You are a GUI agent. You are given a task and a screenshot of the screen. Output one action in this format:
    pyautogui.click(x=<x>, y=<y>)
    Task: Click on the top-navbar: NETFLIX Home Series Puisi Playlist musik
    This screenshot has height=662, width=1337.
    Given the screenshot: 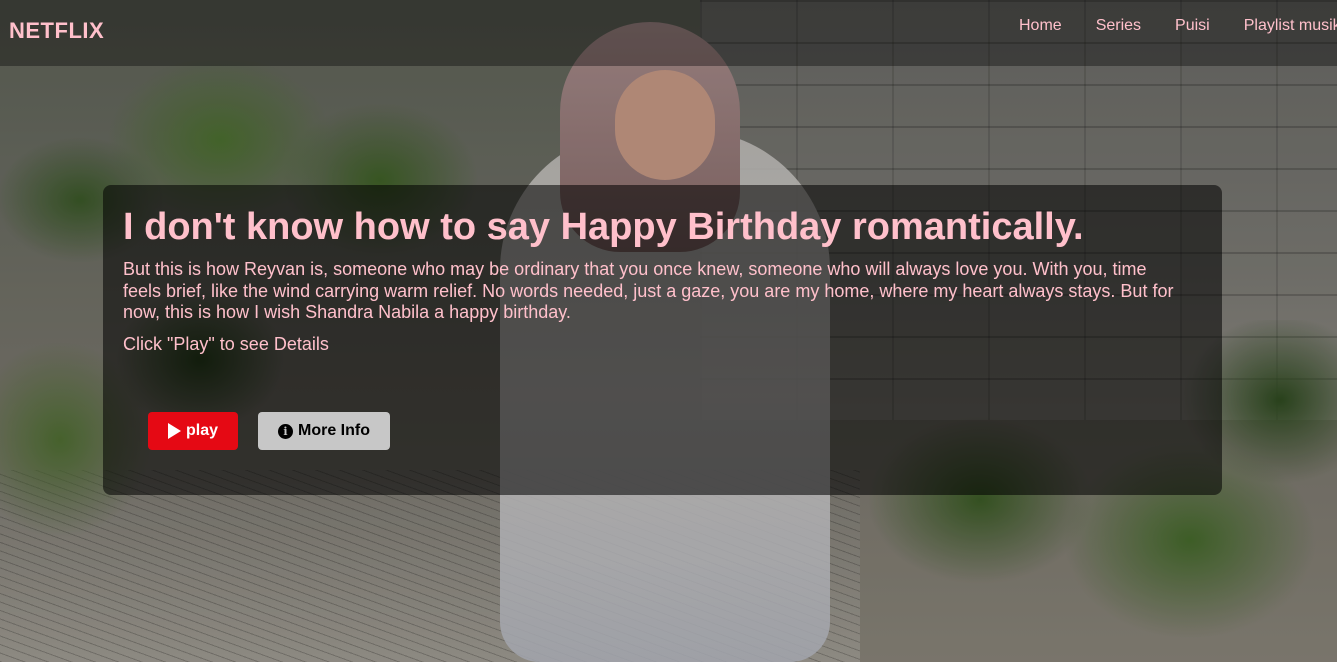 What is the action you would take?
    pyautogui.click(x=668, y=33)
    